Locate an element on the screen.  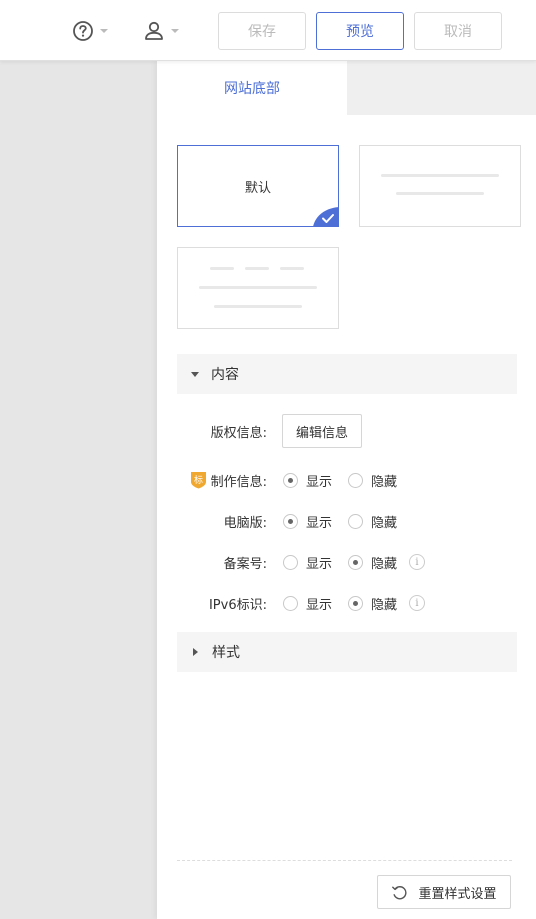
icp-radios: 显示 隐藏 i is located at coordinates (354, 562).